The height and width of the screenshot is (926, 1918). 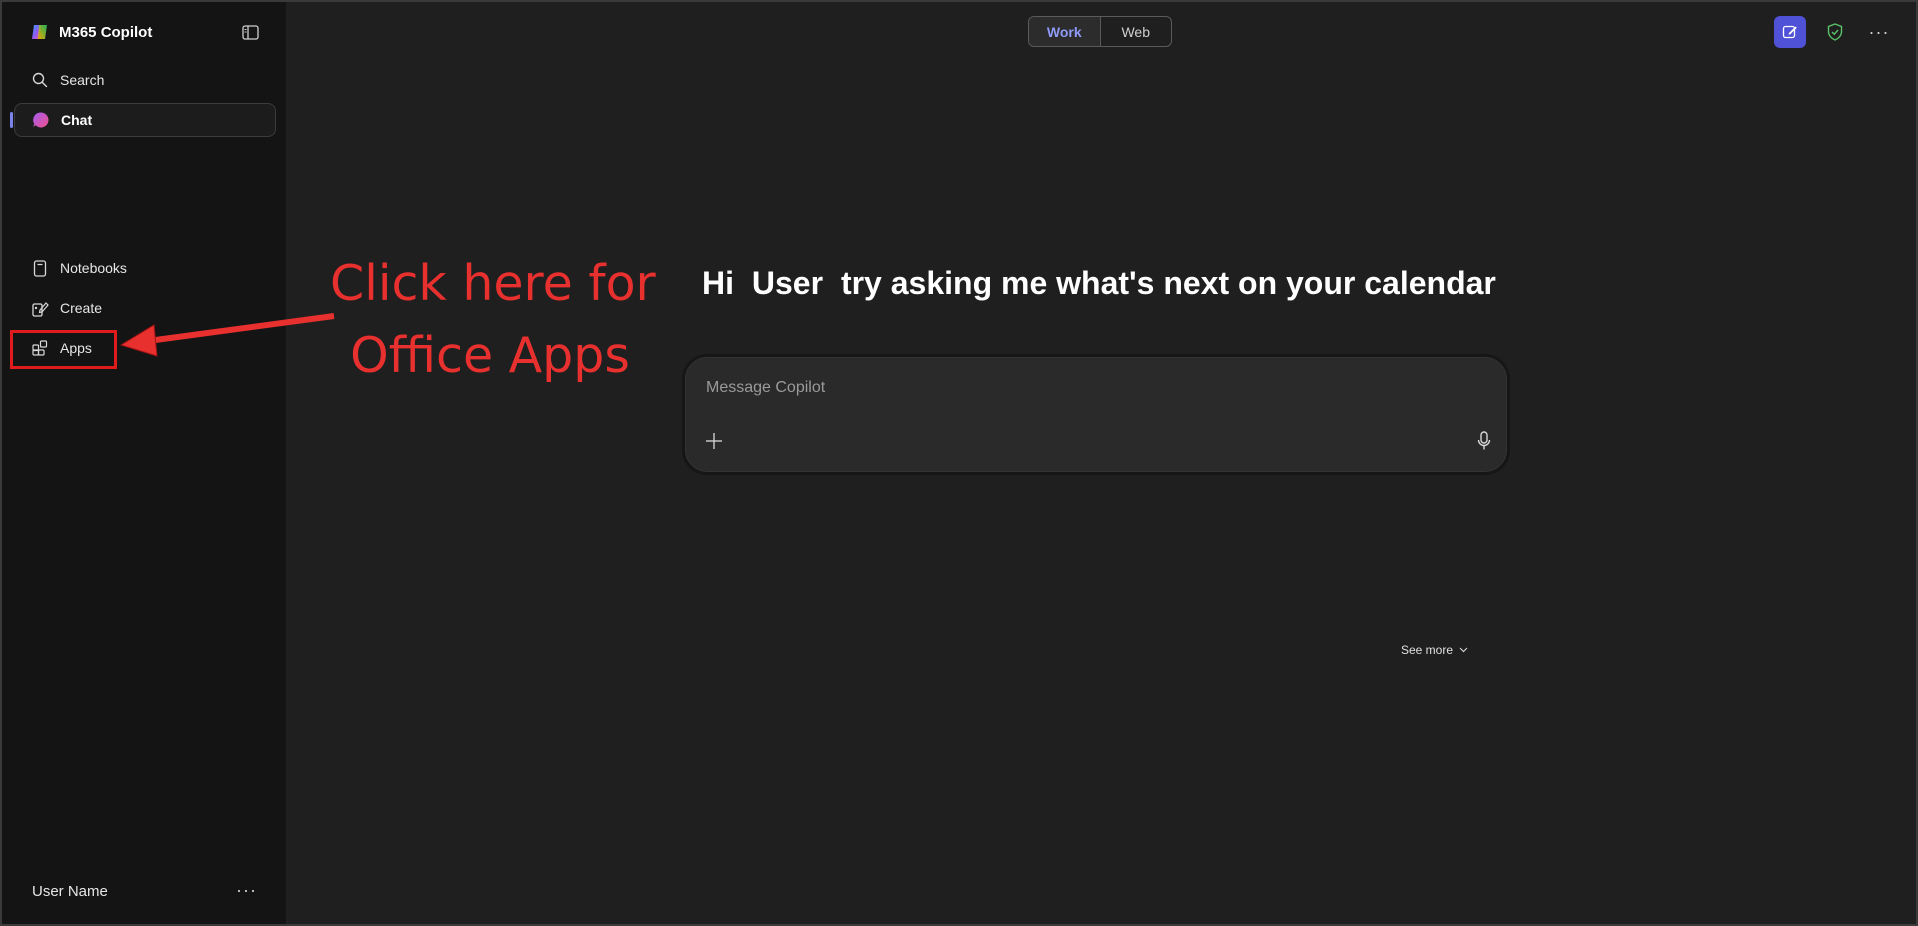 I want to click on sidebar-toggle-icon, so click(x=250, y=32).